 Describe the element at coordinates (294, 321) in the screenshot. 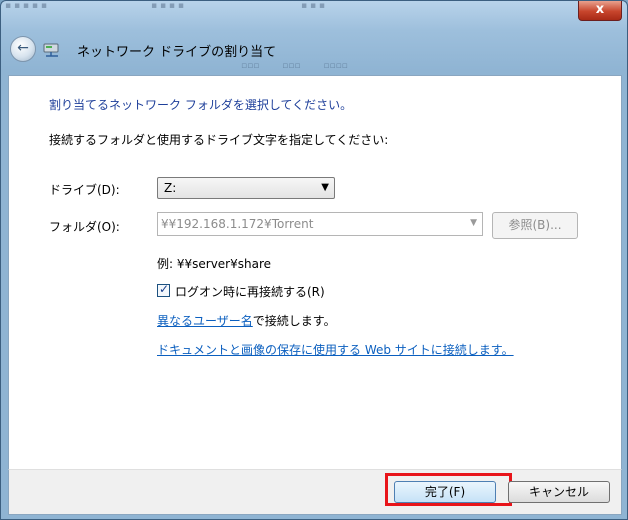

I see `other-user-suffix: で接続します。` at that location.